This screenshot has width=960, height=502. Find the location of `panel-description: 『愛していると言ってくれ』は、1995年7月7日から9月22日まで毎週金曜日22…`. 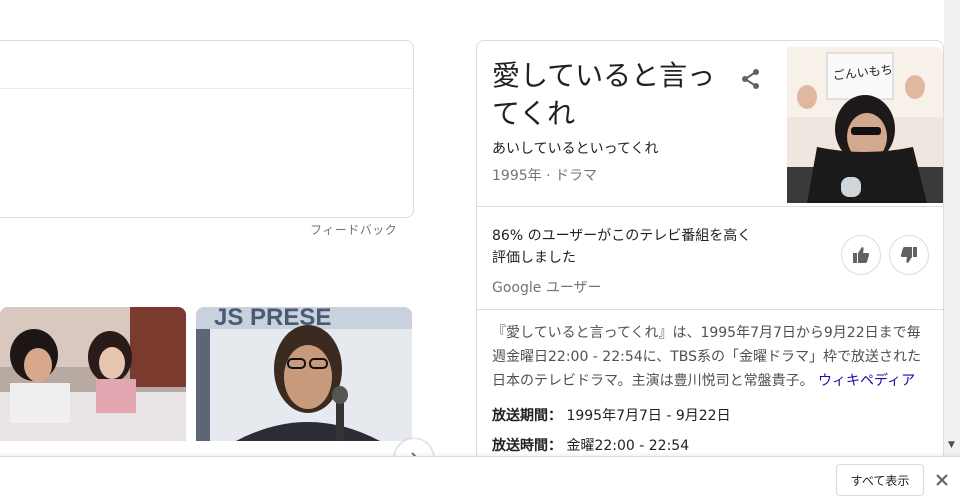

panel-description: 『愛していると言ってくれ』は、1995年7月7日から9月22日まで毎週金曜日22… is located at coordinates (712, 357).